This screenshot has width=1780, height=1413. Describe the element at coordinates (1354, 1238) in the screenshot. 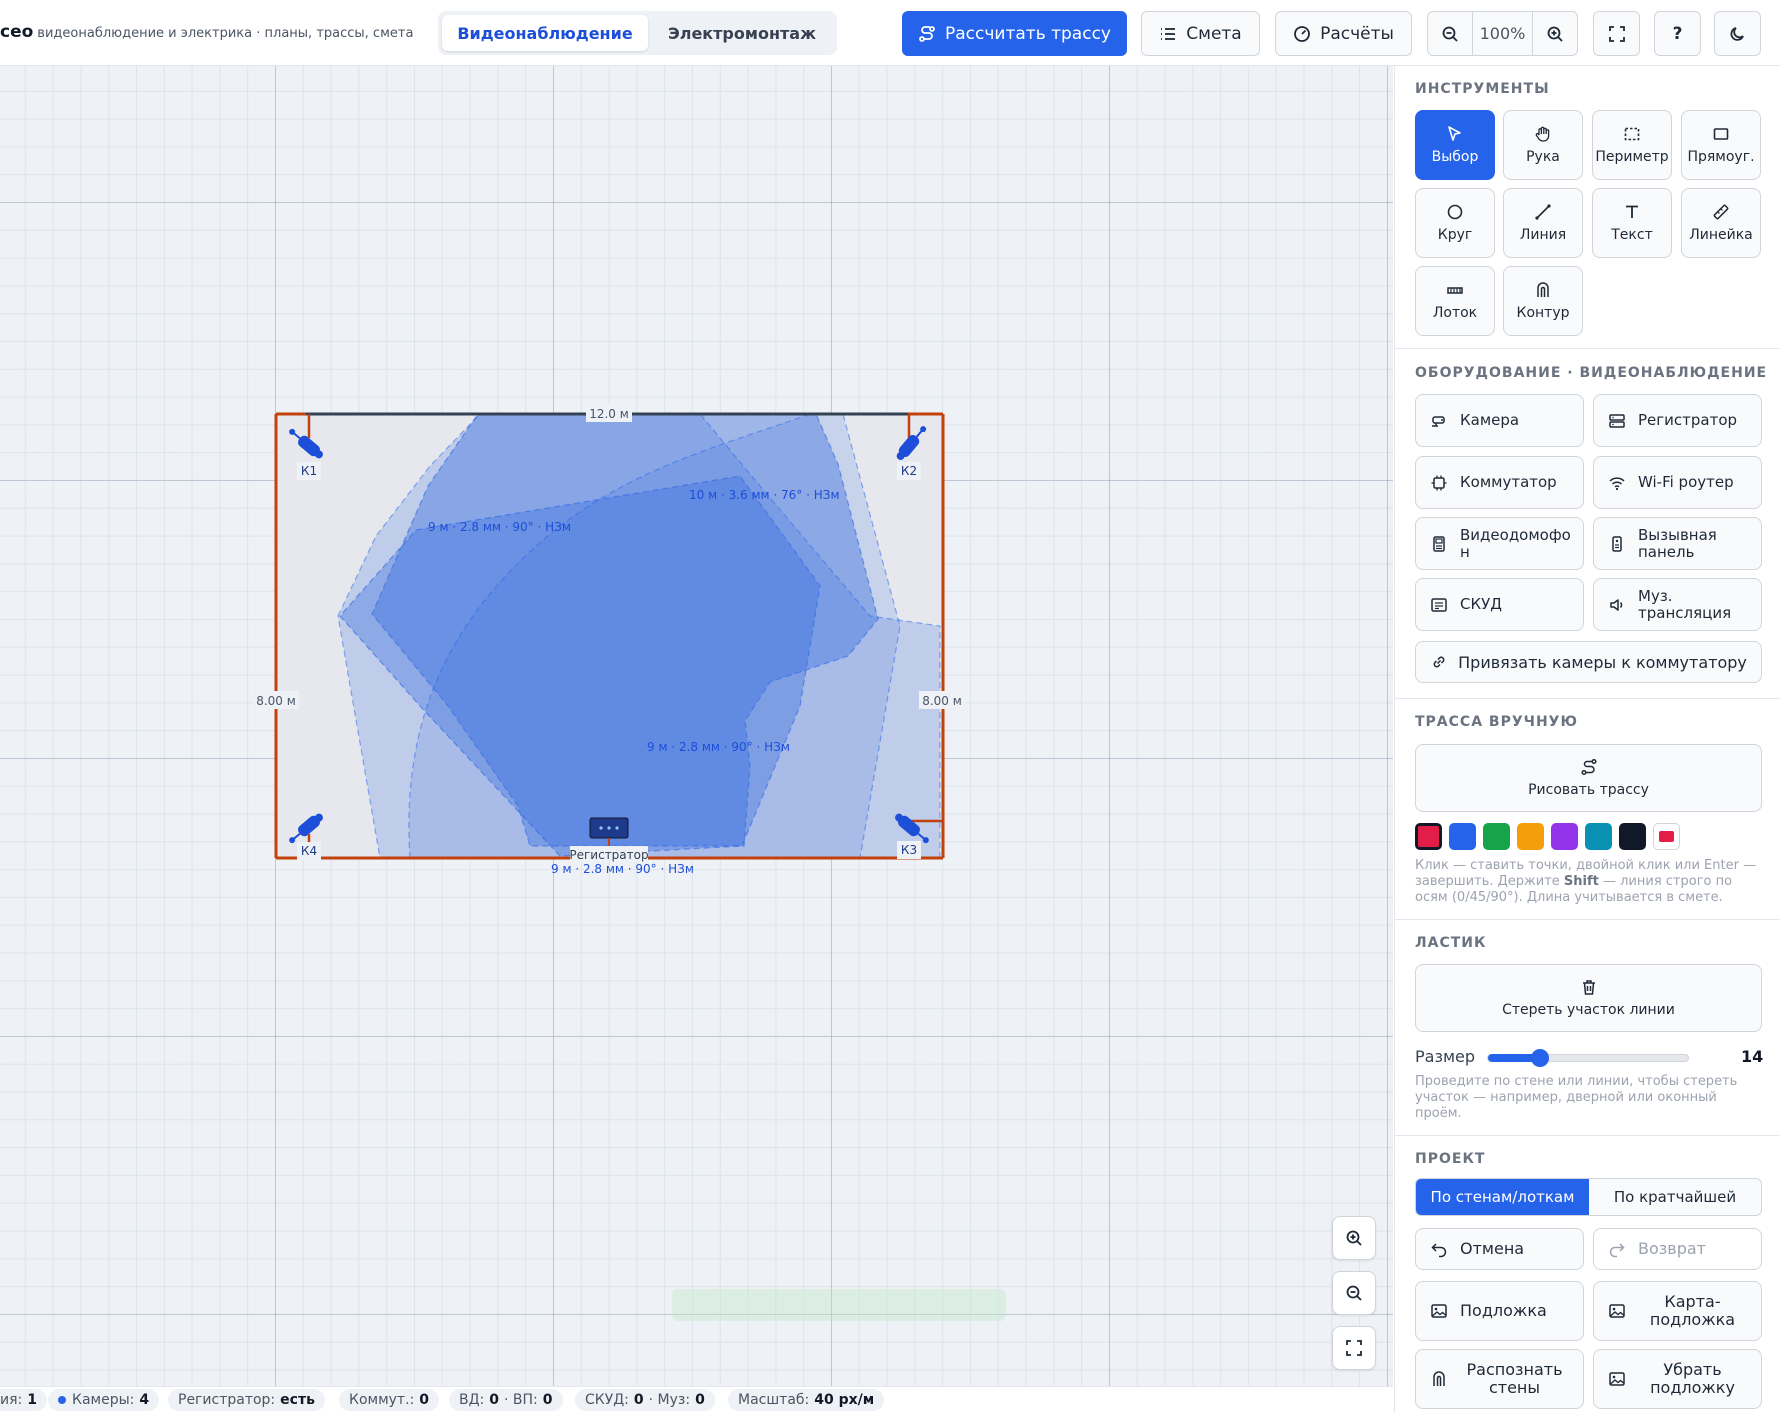

I see `canvas-zoom-in-button` at that location.